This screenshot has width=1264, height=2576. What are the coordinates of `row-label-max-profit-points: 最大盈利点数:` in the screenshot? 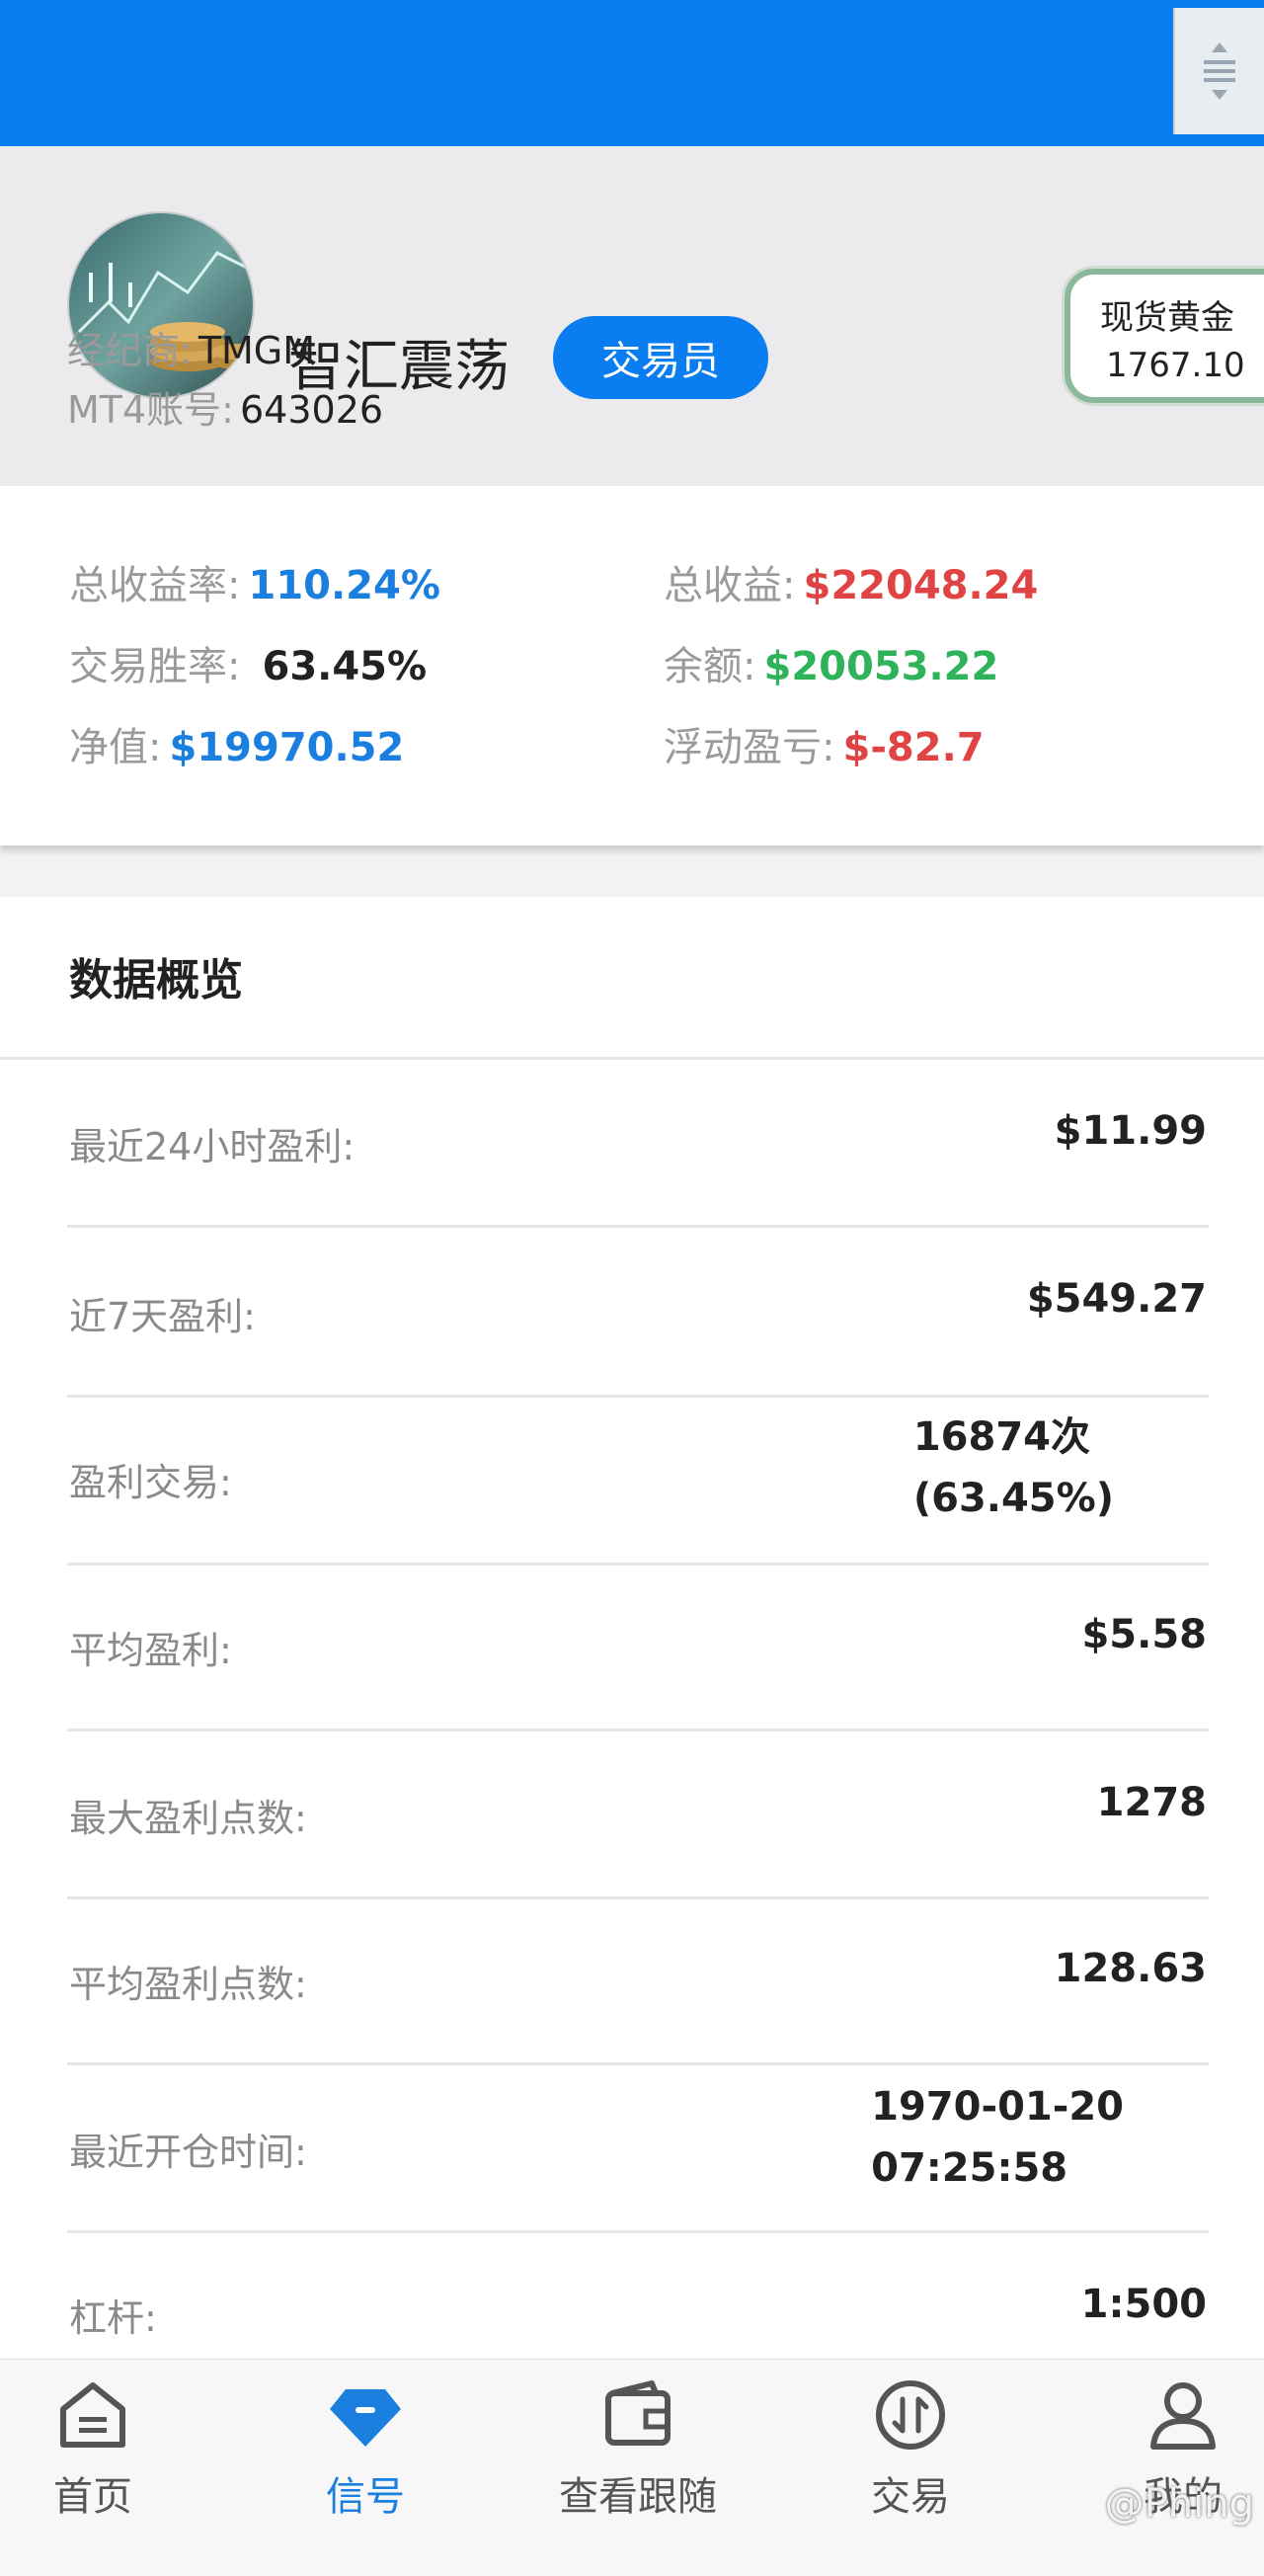 It's located at (188, 1818).